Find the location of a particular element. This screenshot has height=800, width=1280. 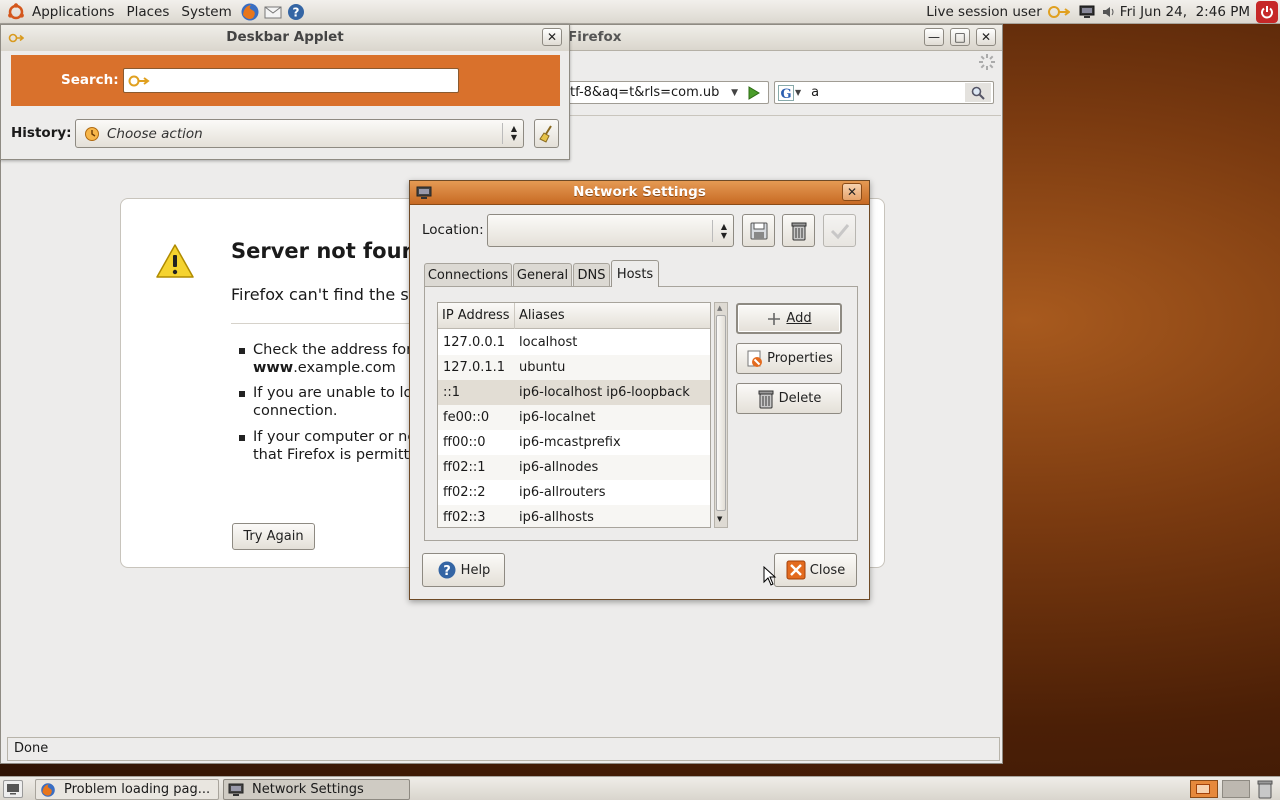

add-label: Add is located at coordinates (799, 318).